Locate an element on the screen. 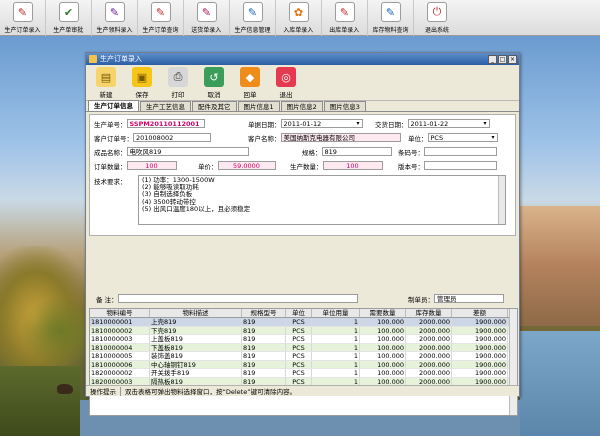 The width and height of the screenshot is (600, 436). launcher-button: ✔ 生产单审批 is located at coordinates (69, 18).